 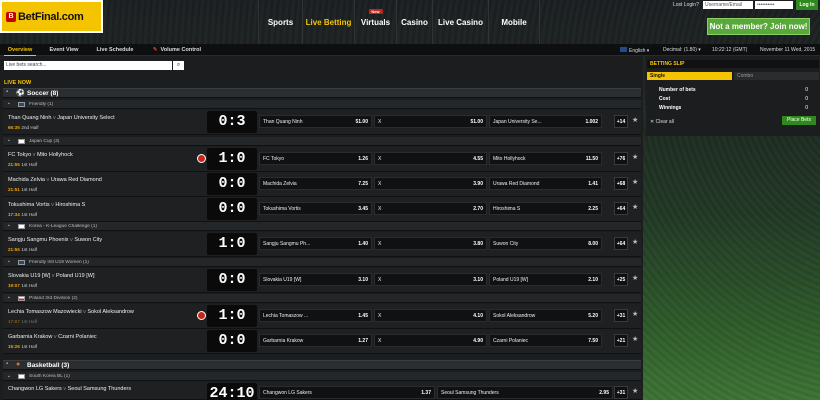 What do you see at coordinates (807, 5) in the screenshot?
I see `login-button: Log In` at bounding box center [807, 5].